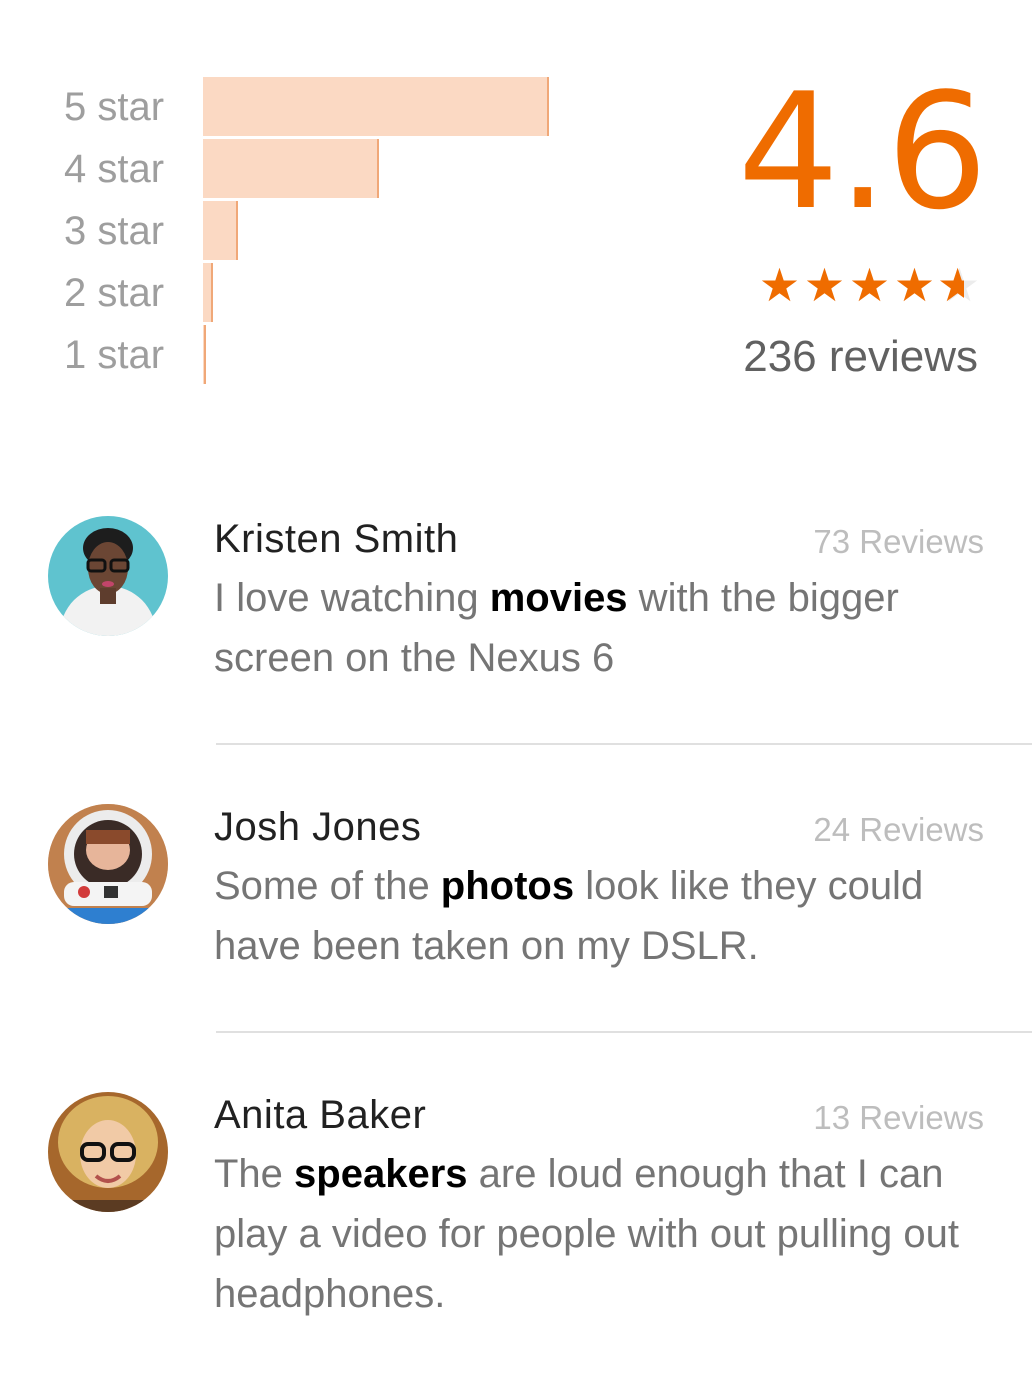 This screenshot has width=1032, height=1392. Describe the element at coordinates (862, 151) in the screenshot. I see `average-rating-score: 4.6` at that location.